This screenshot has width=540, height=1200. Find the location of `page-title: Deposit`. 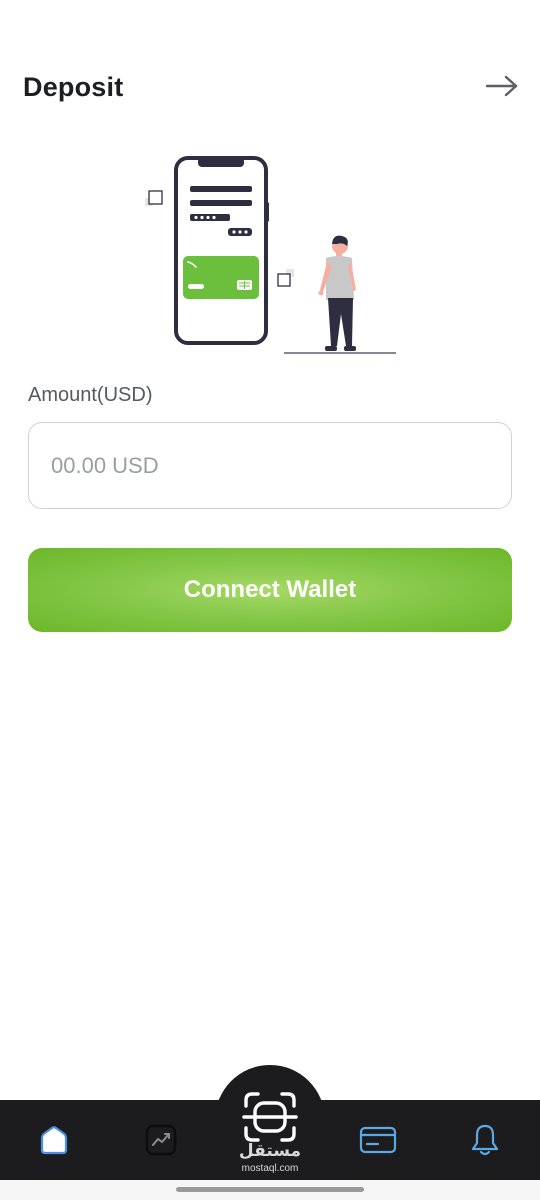

page-title: Deposit is located at coordinates (73, 87).